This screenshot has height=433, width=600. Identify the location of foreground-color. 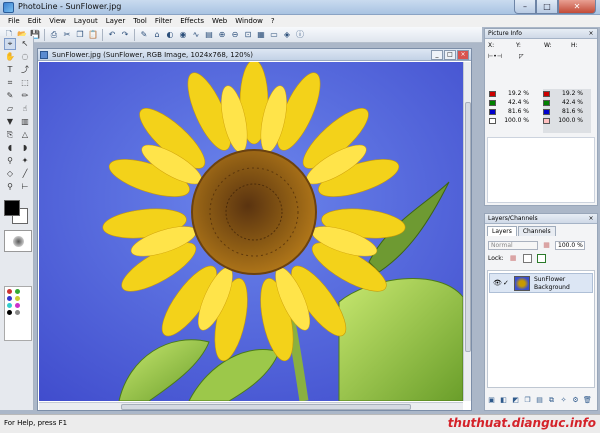
(12, 208).